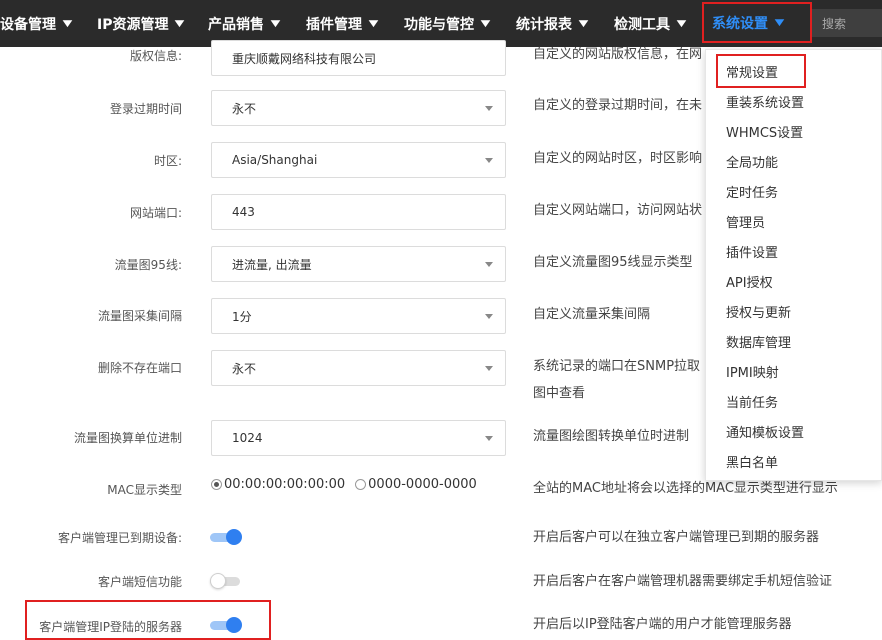  I want to click on client-sms-toggle, so click(226, 581).